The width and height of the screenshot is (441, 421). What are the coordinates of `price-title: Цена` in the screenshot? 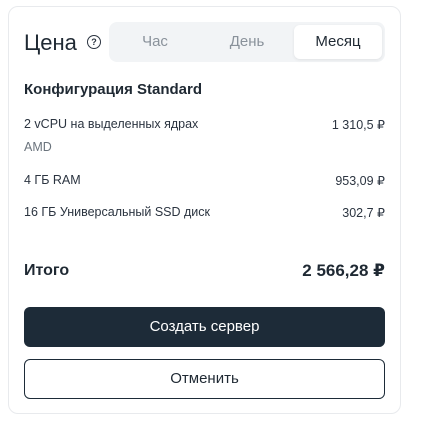 It's located at (50, 42).